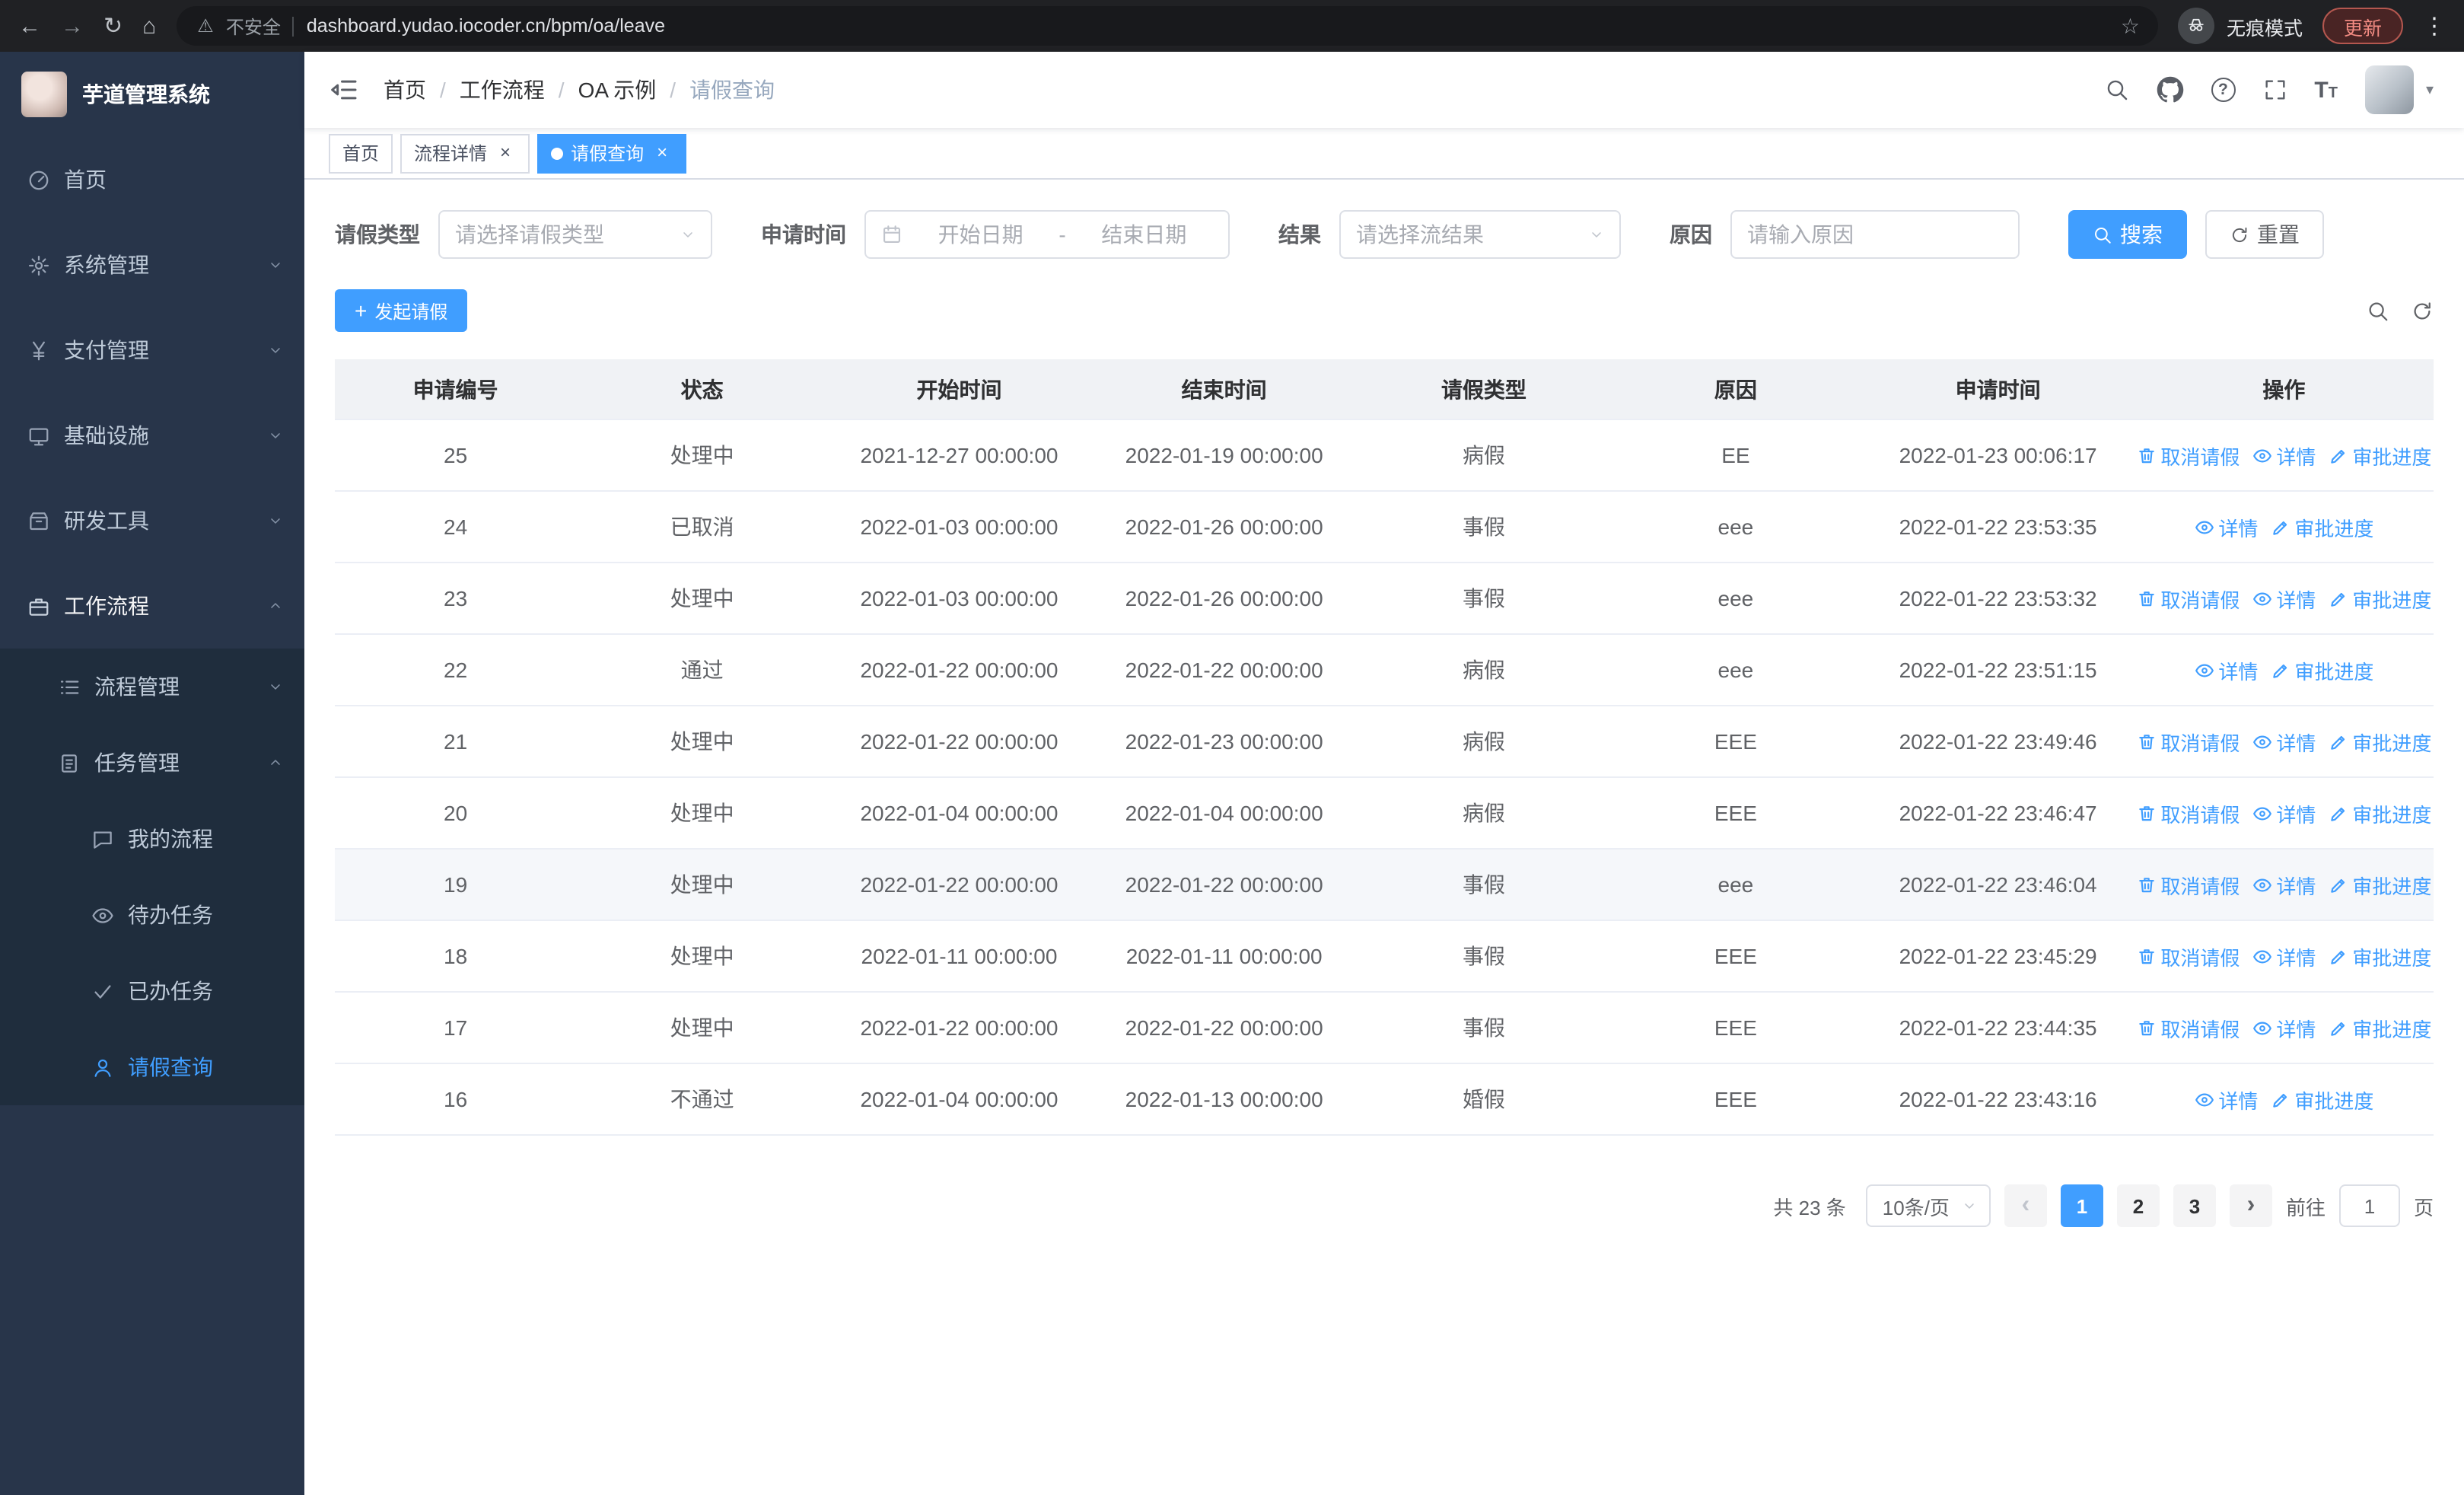  What do you see at coordinates (152, 350) in the screenshot?
I see `sidebar-item-payment-mgmt: 支付管理` at bounding box center [152, 350].